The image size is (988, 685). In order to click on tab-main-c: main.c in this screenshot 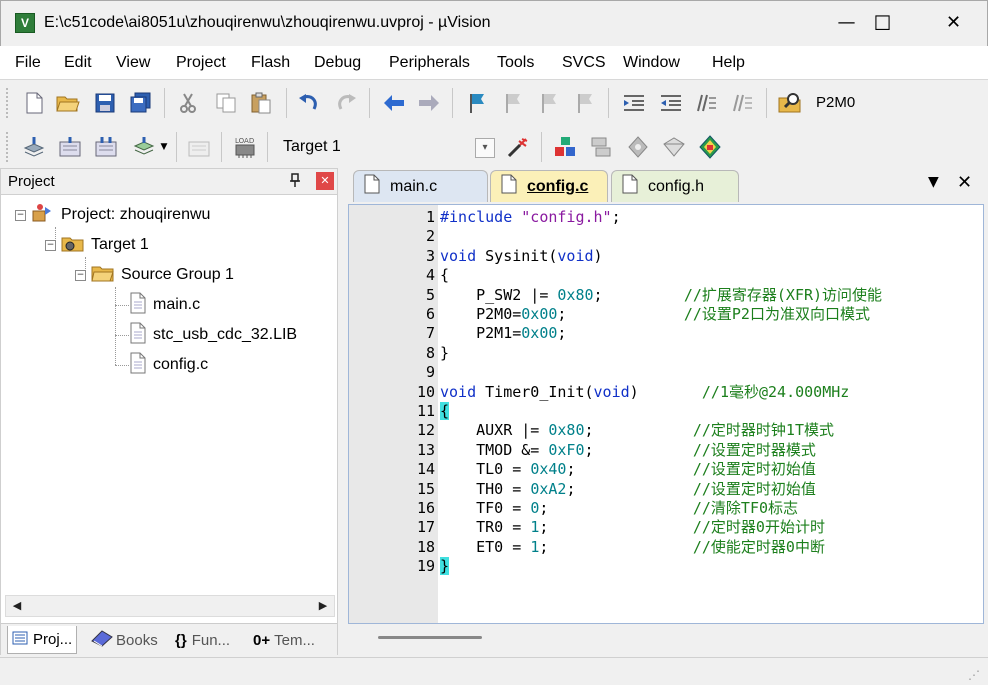, I will do `click(420, 186)`.